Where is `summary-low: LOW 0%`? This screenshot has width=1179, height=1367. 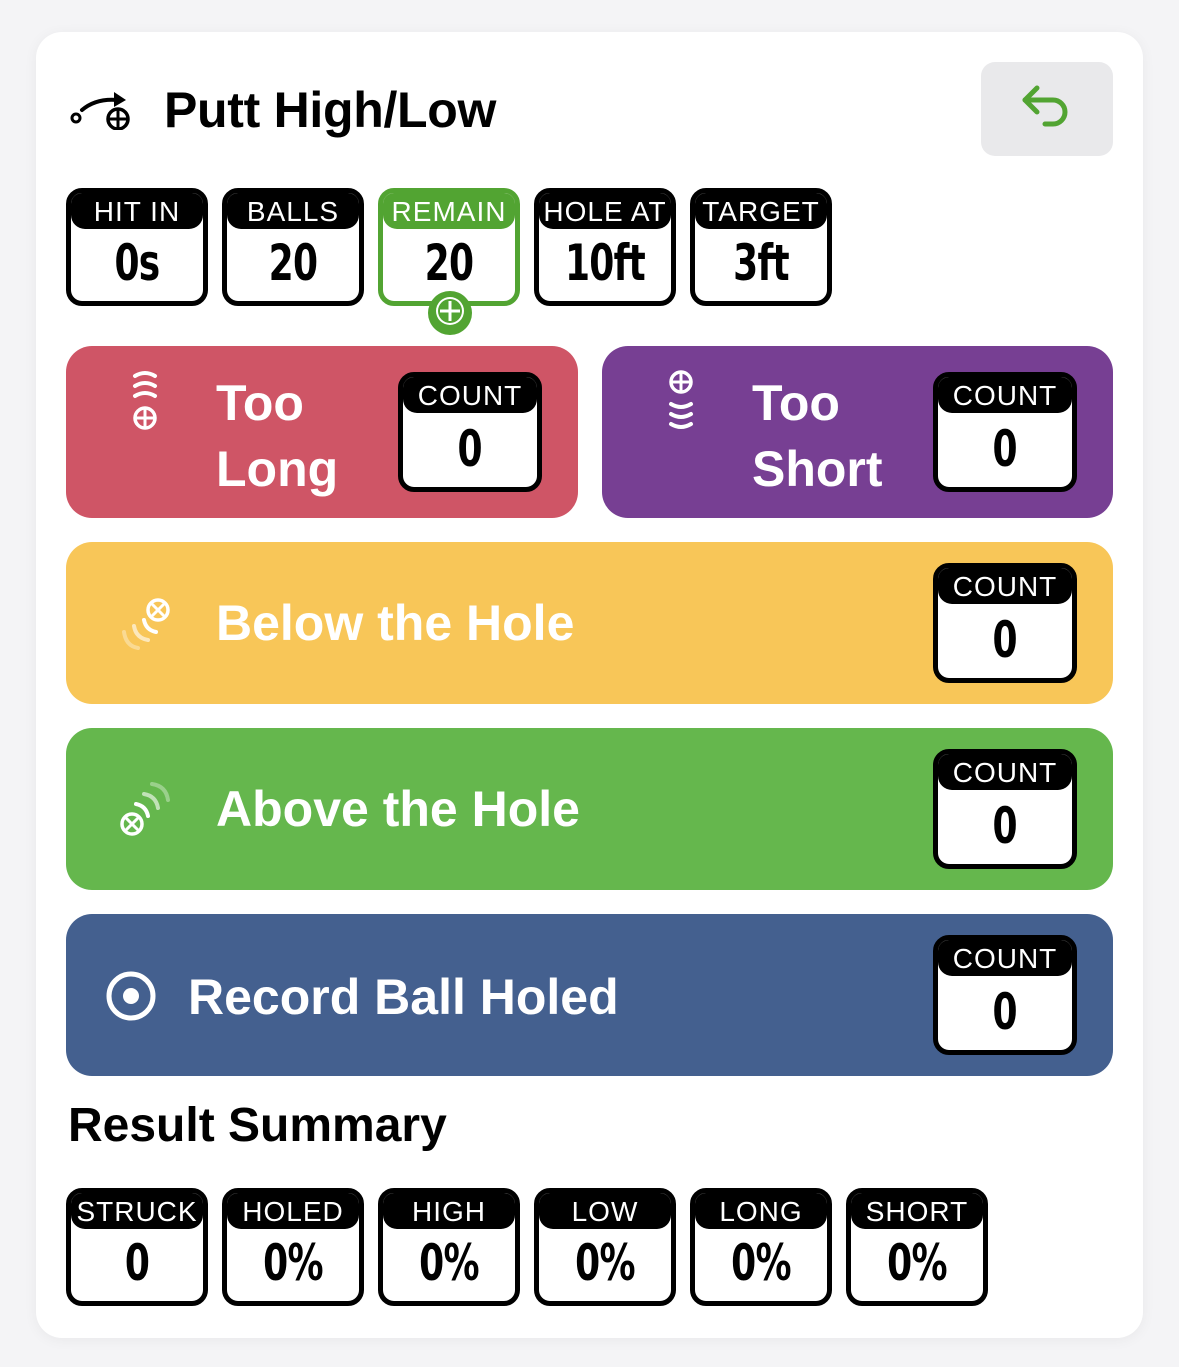
summary-low: LOW 0% is located at coordinates (605, 1247).